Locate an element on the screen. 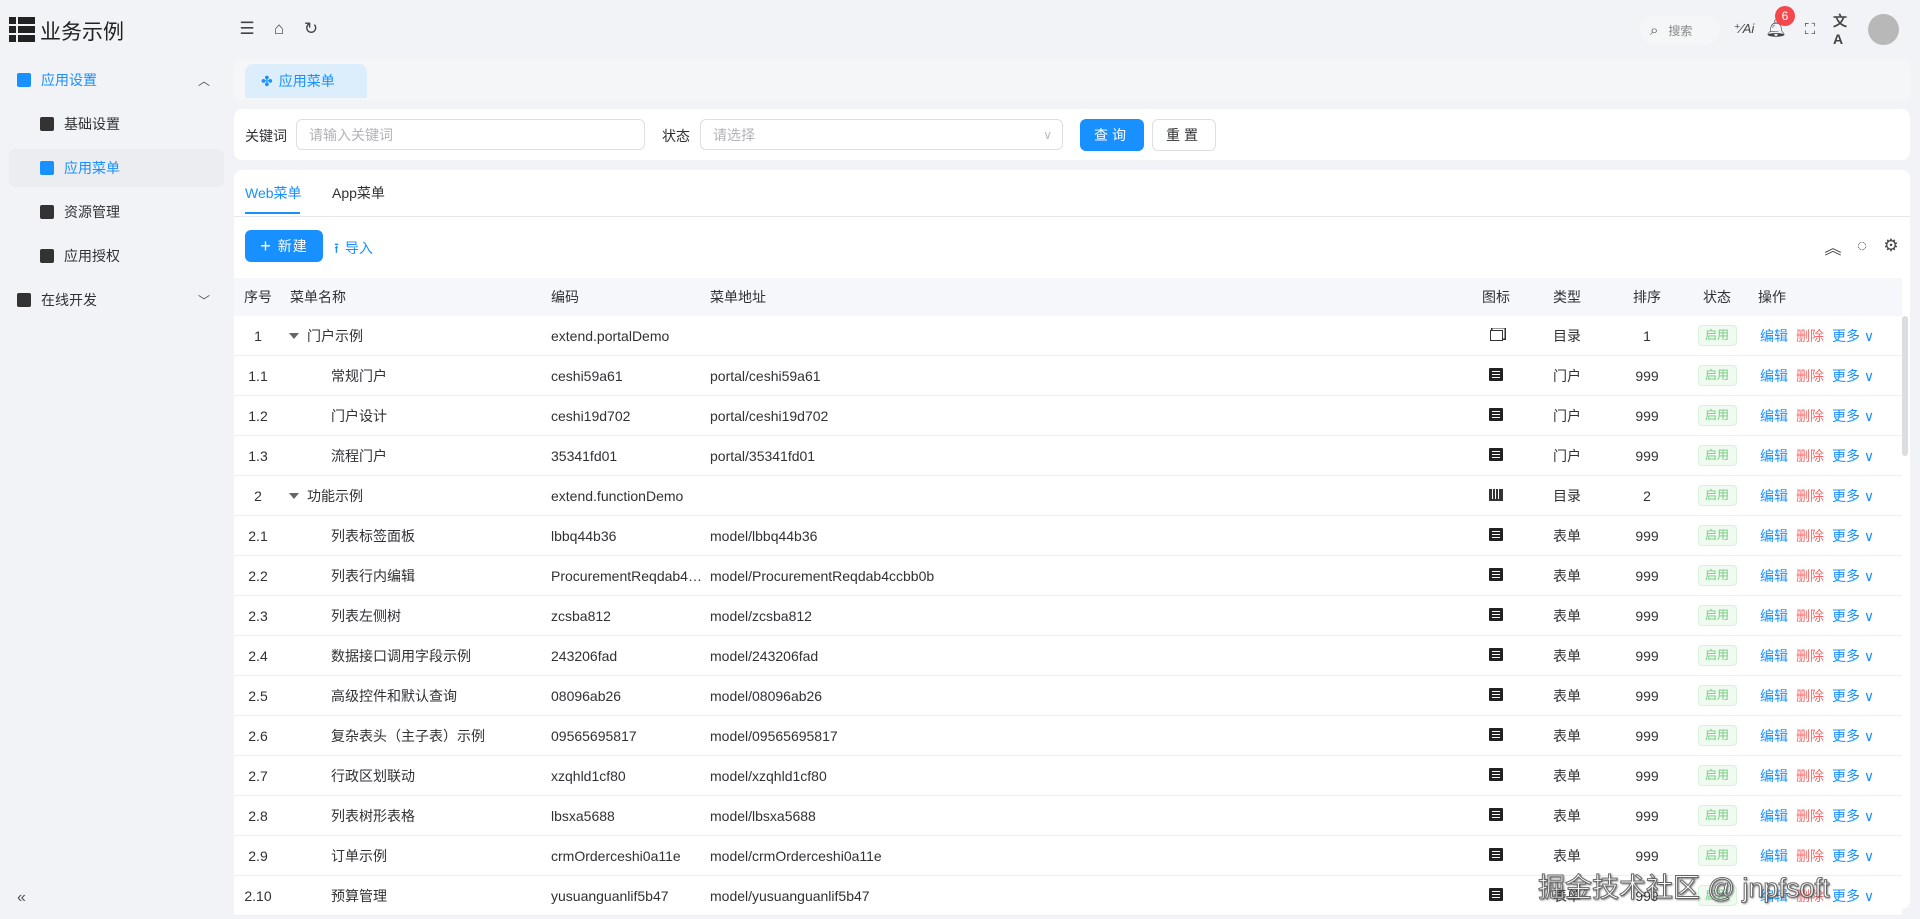 The height and width of the screenshot is (919, 1920). new-button: + 新建 is located at coordinates (284, 246).